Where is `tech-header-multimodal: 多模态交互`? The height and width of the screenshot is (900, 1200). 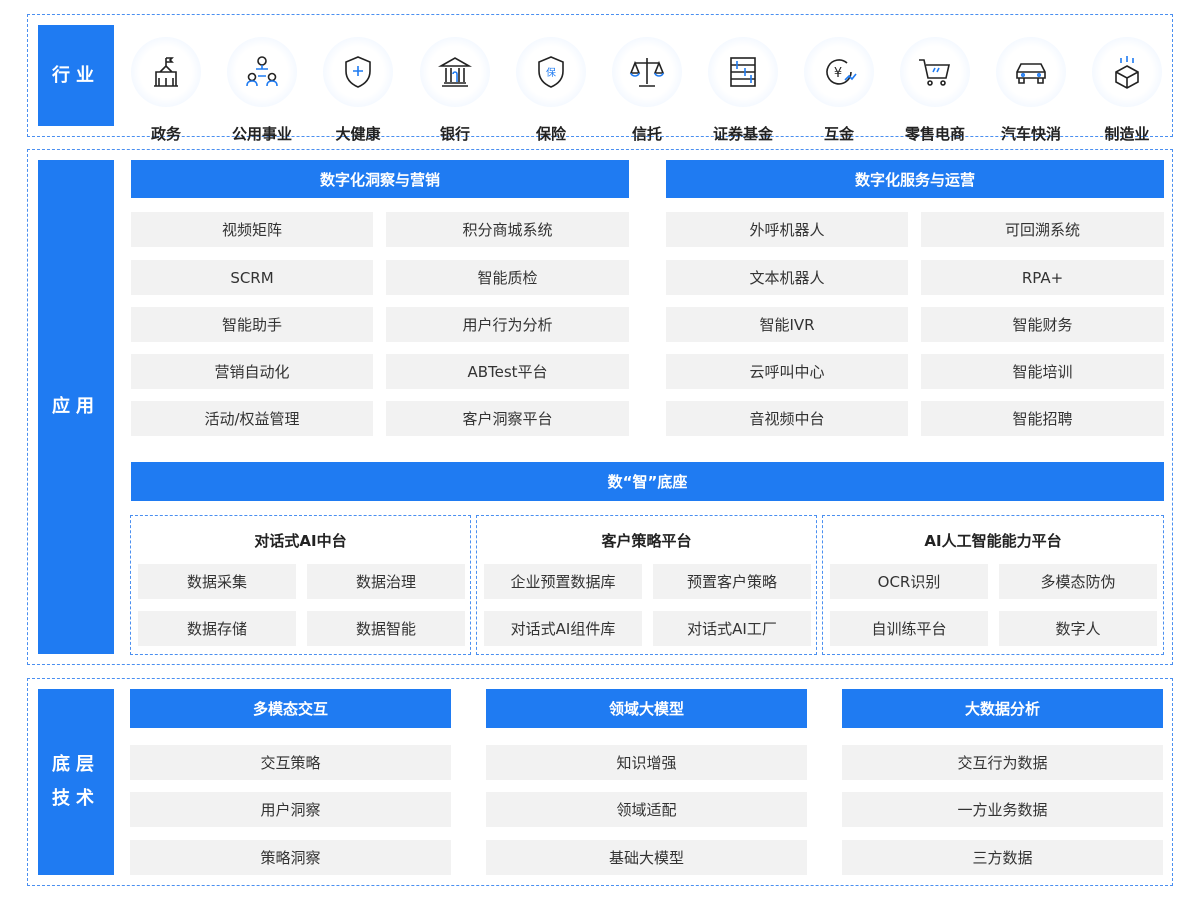 tech-header-multimodal: 多模态交互 is located at coordinates (290, 708).